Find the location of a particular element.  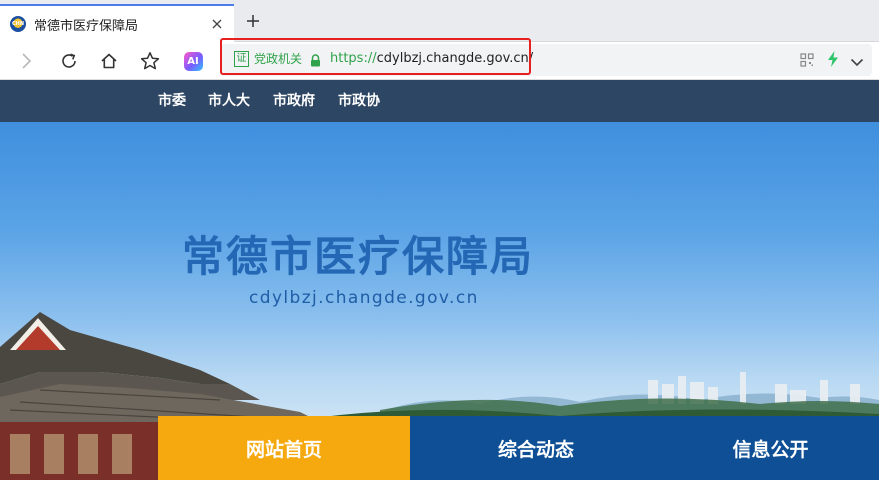

ai-label: AI is located at coordinates (193, 61).